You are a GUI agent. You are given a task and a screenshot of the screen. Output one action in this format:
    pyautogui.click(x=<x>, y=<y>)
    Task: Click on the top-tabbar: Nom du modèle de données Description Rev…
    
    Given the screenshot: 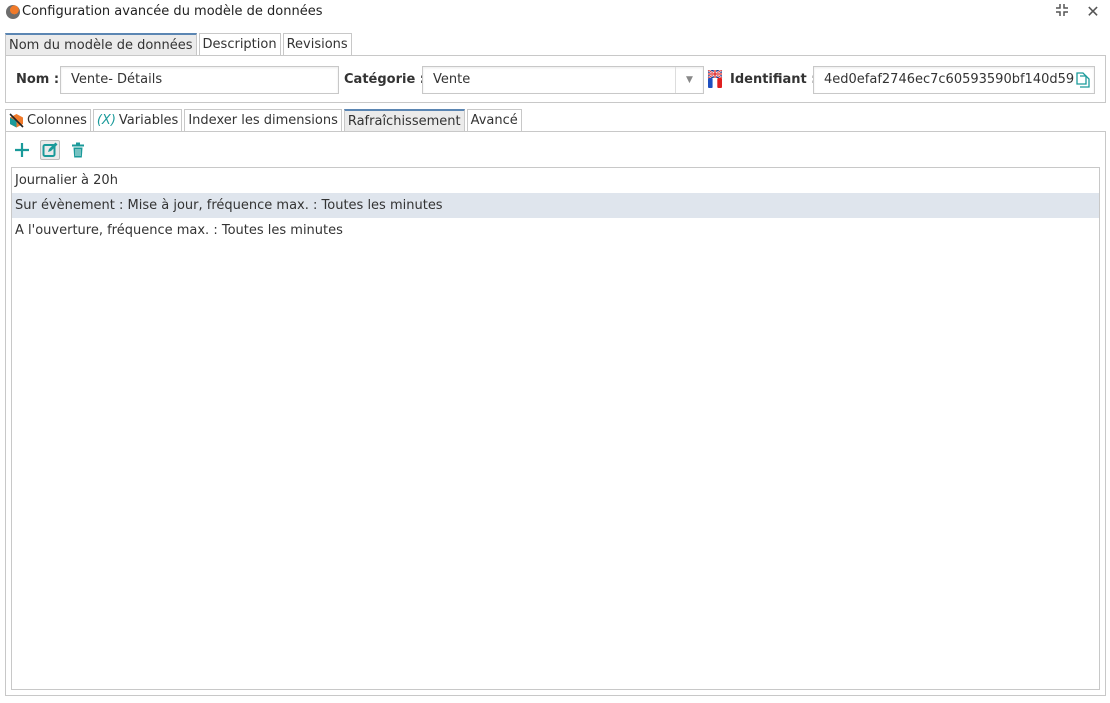 What is the action you would take?
    pyautogui.click(x=179, y=44)
    